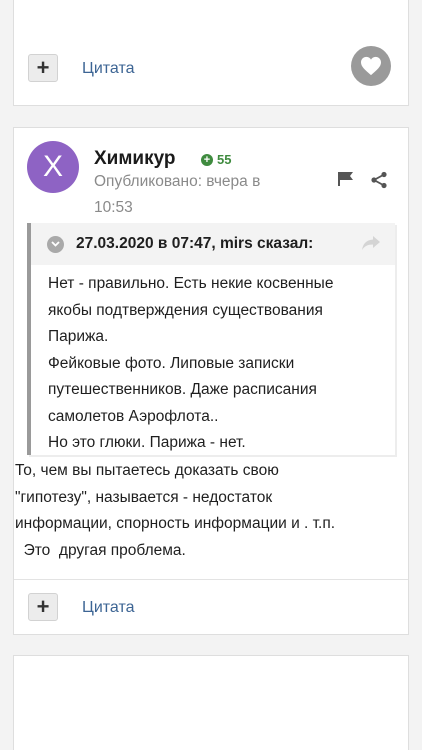 This screenshot has width=422, height=750. Describe the element at coordinates (185, 310) in the screenshot. I see `quote-line: якобы подтверждения существования` at that location.